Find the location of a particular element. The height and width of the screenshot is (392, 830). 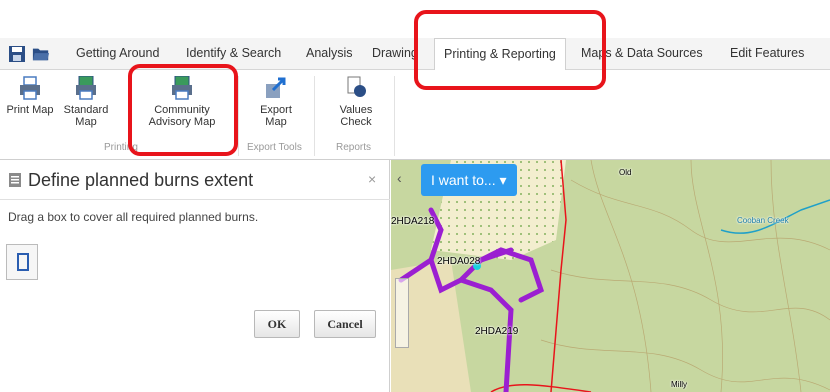

map-label: 2HDA218 is located at coordinates (413, 221).